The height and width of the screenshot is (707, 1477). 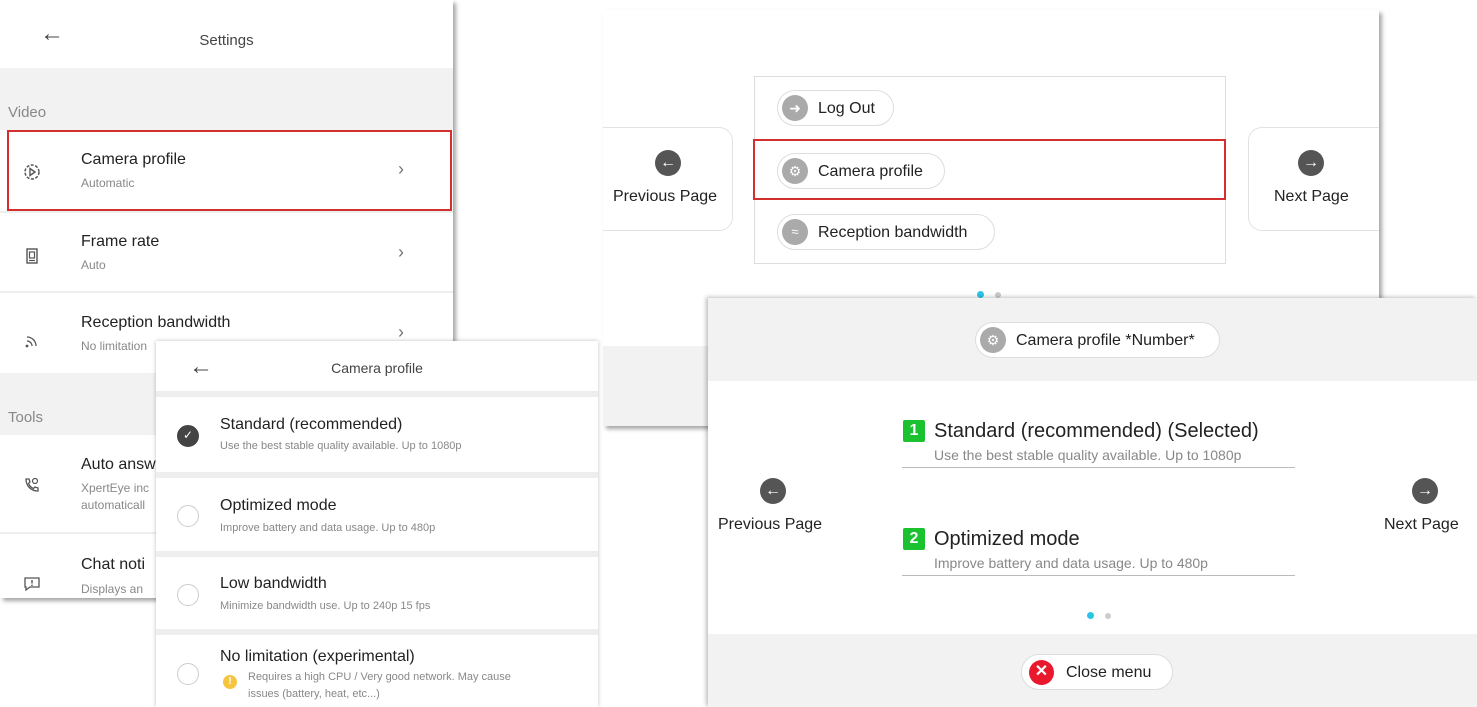 I want to click on previous-page-button: ← Previous Page, so click(x=668, y=179).